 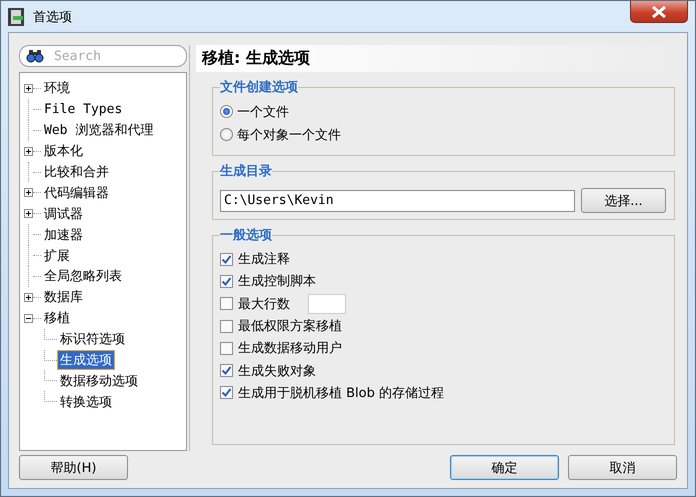 What do you see at coordinates (63, 234) in the screenshot?
I see `tree-item: 加速器` at bounding box center [63, 234].